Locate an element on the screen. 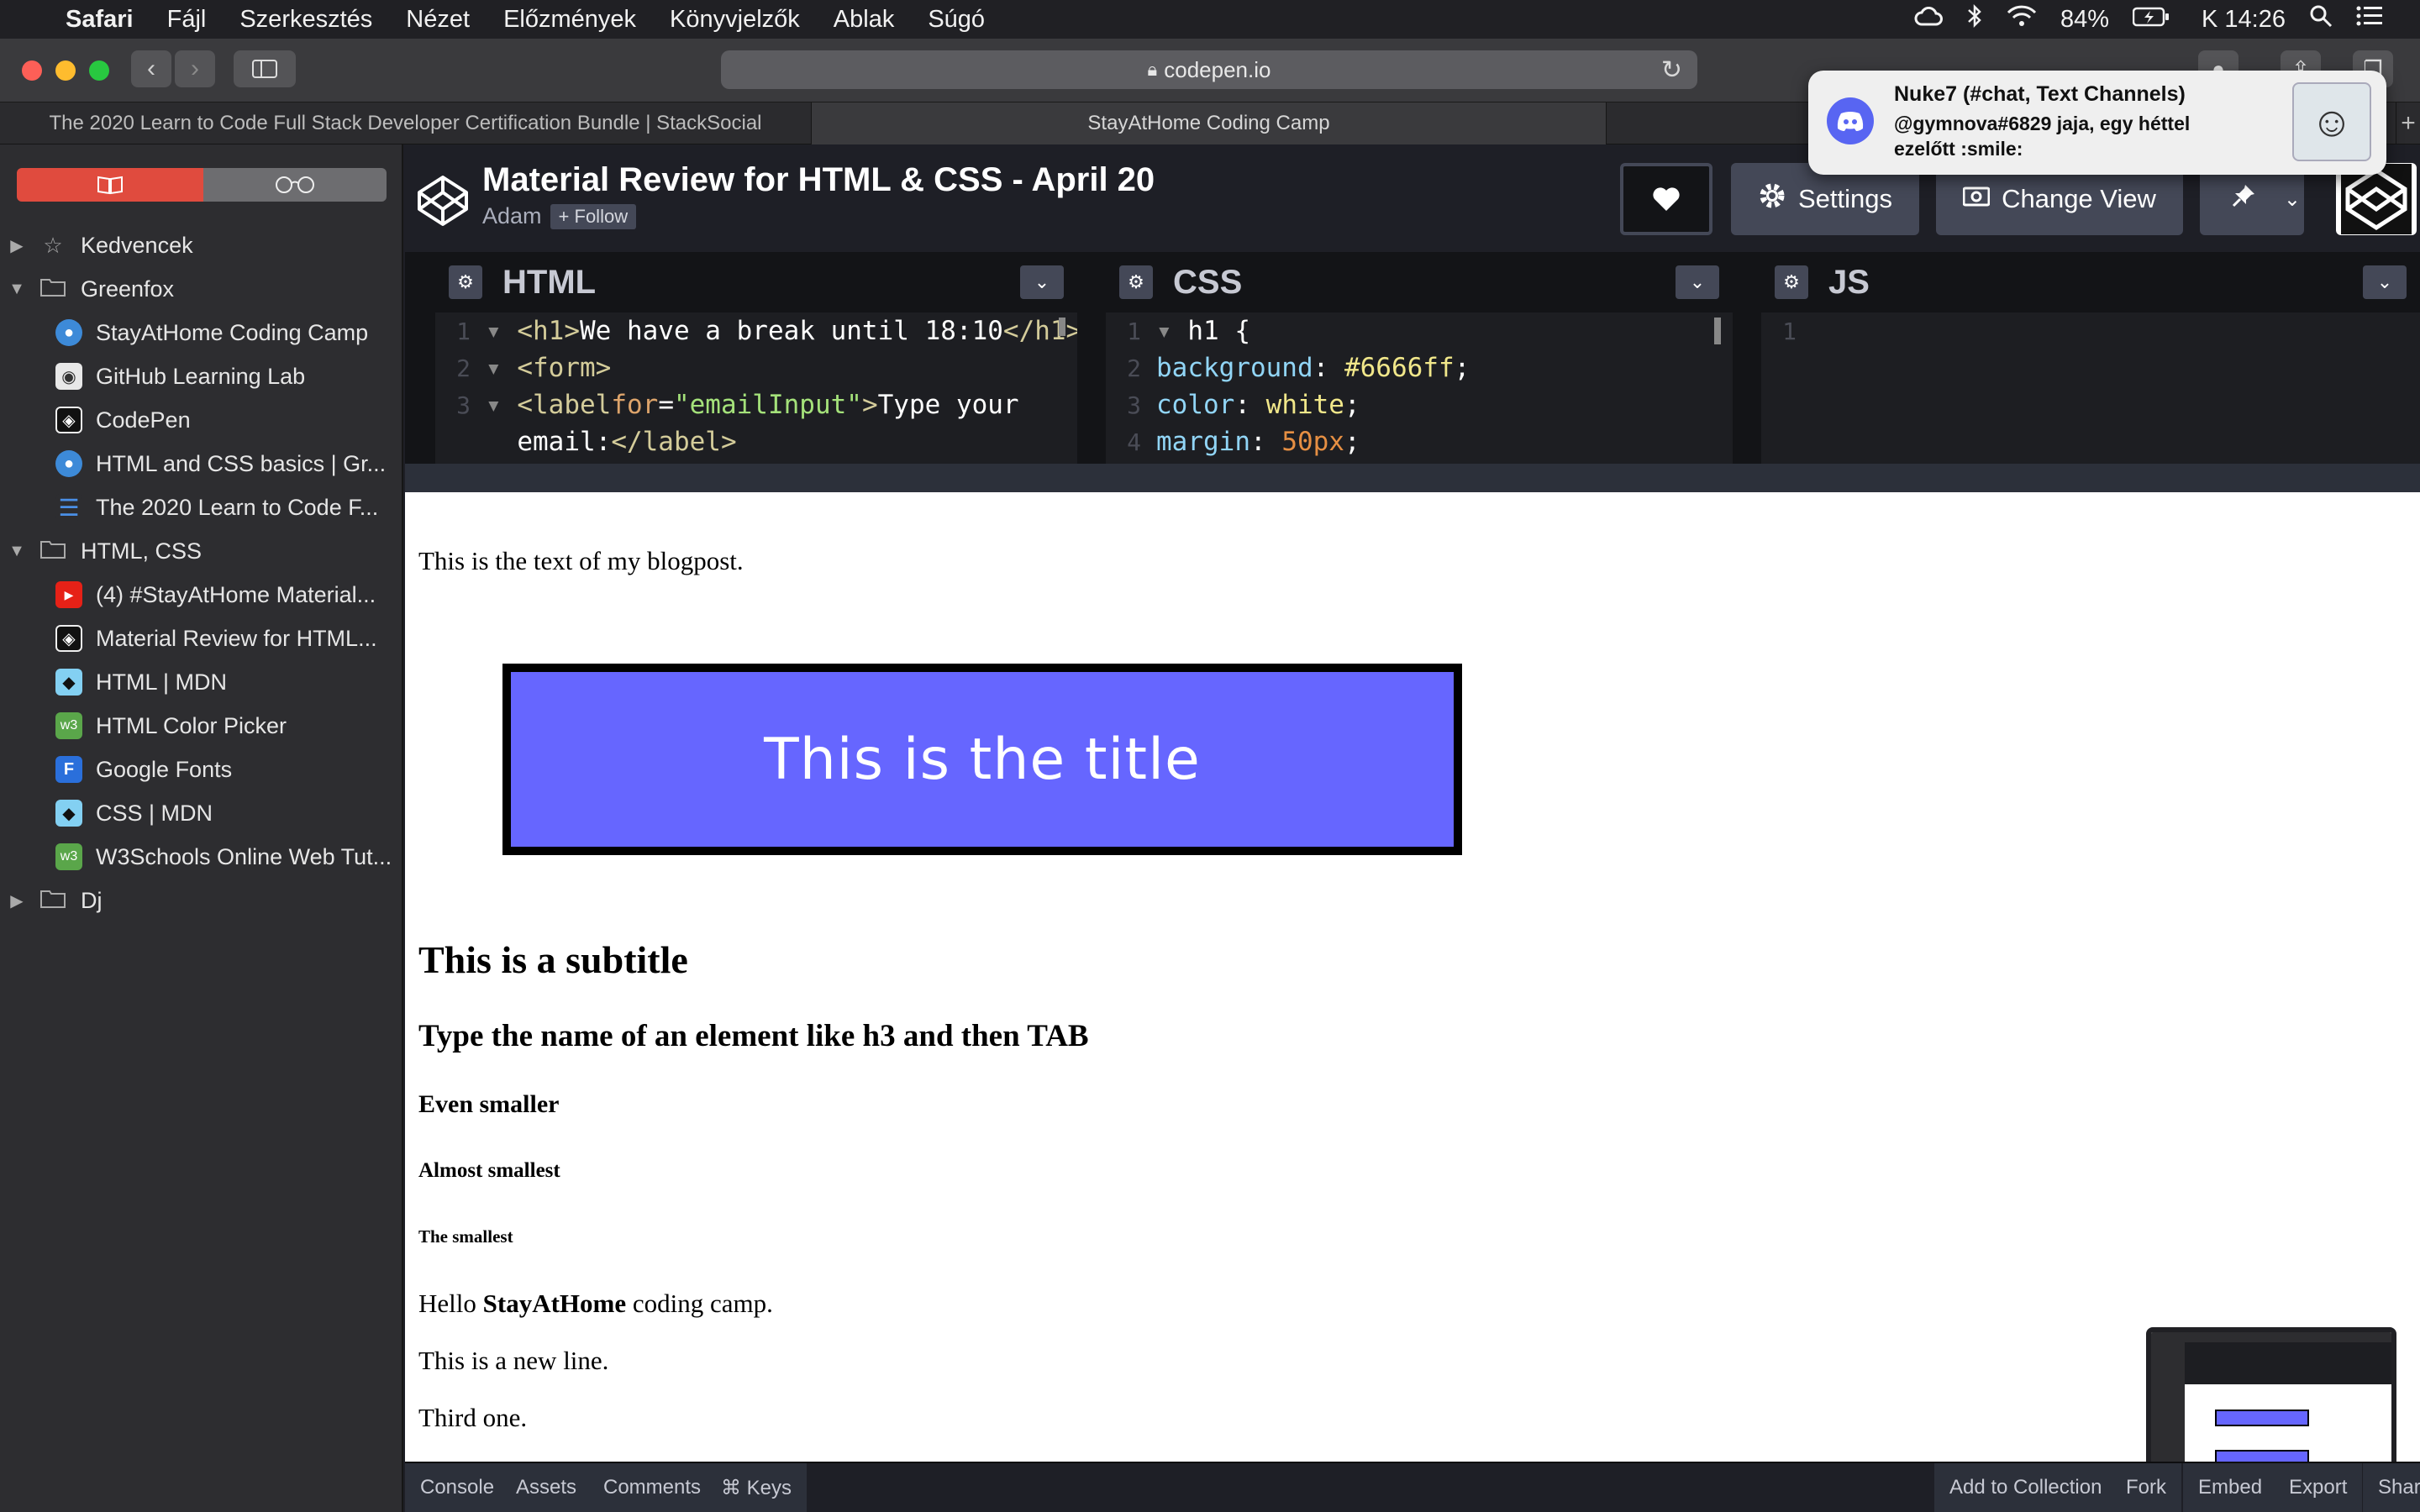 The height and width of the screenshot is (1512, 2420). menu-app-name: Safari is located at coordinates (100, 20).